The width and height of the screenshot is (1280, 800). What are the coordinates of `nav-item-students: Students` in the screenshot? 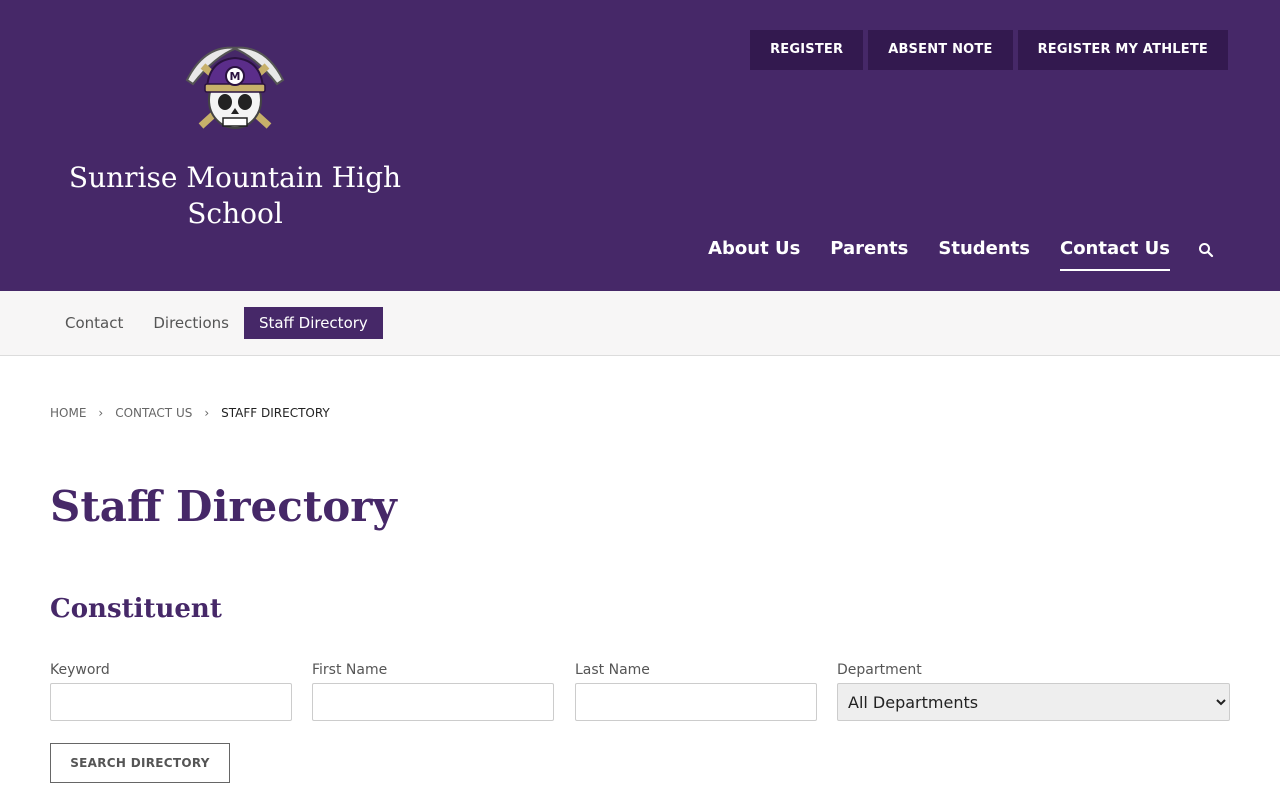 It's located at (984, 254).